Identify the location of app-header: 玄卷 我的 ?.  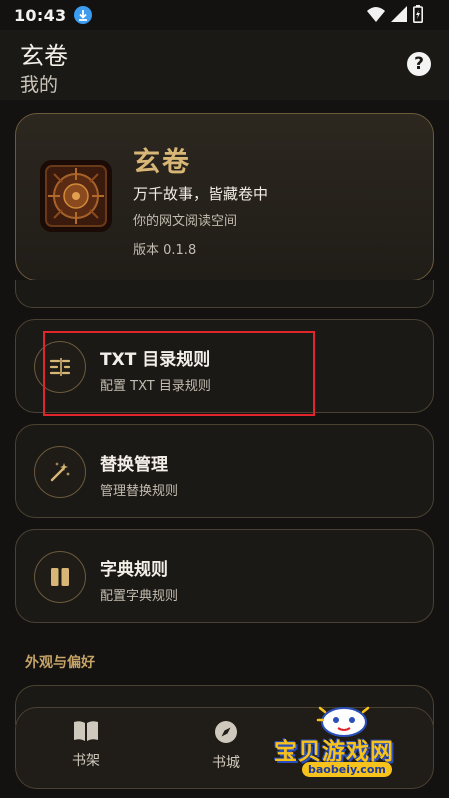
(224, 65).